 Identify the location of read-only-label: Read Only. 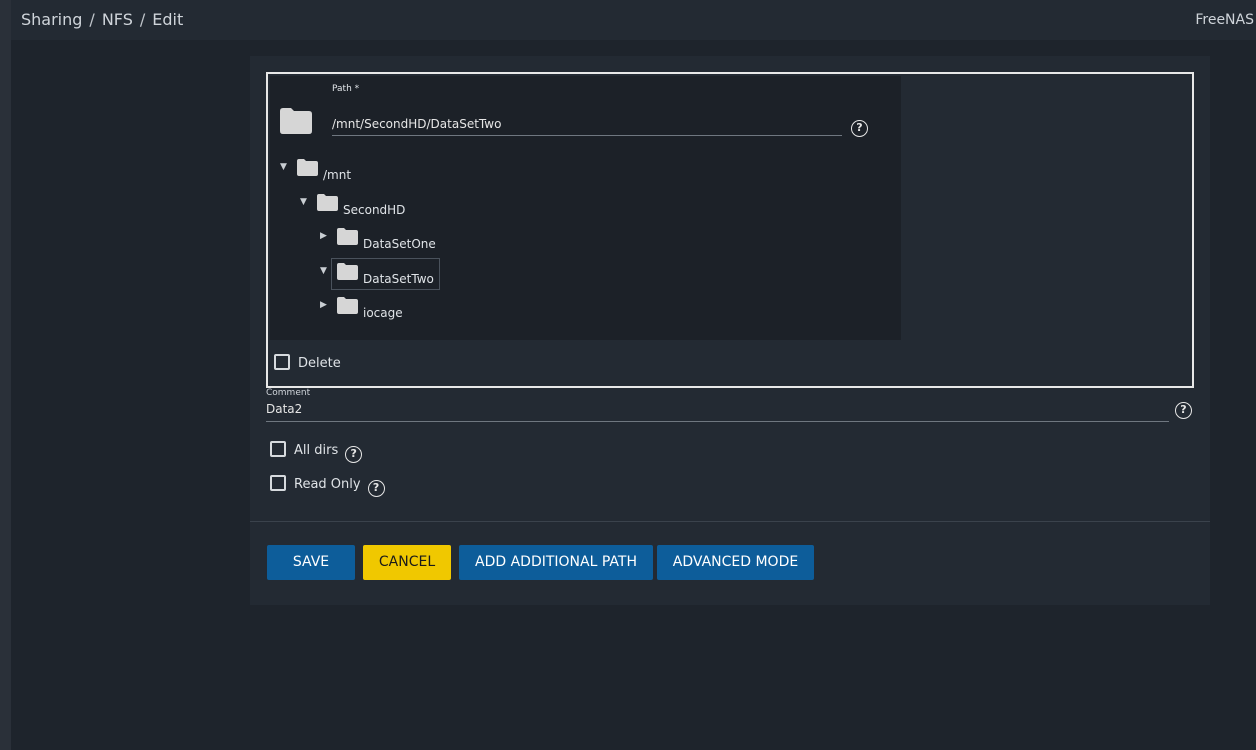
(327, 484).